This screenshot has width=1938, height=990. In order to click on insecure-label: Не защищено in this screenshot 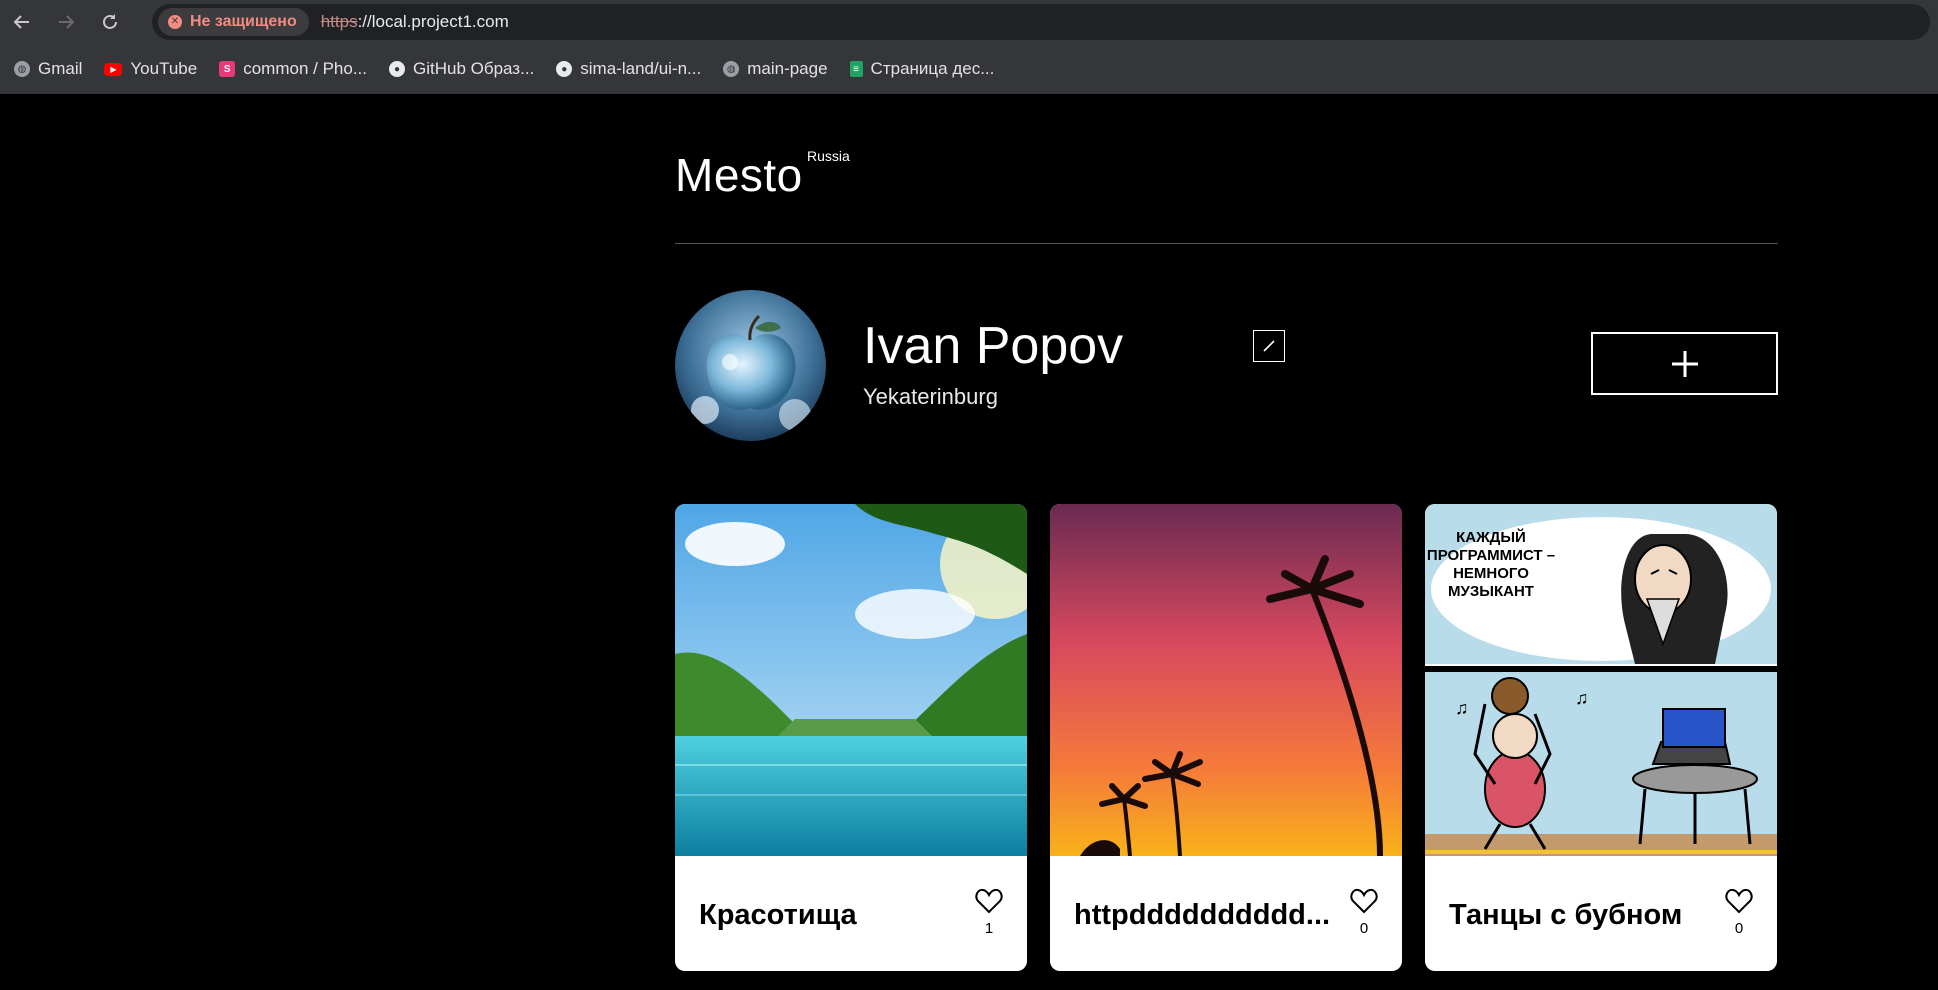, I will do `click(243, 21)`.